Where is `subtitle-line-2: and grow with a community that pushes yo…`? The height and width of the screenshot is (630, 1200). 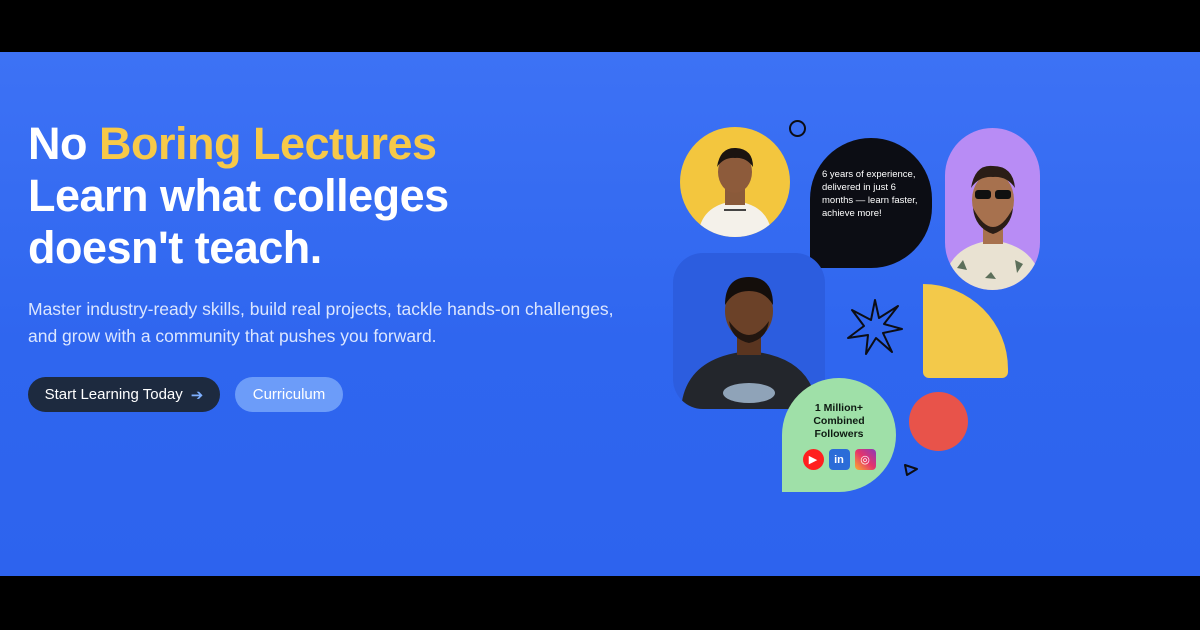 subtitle-line-2: and grow with a community that pushes yo… is located at coordinates (232, 336).